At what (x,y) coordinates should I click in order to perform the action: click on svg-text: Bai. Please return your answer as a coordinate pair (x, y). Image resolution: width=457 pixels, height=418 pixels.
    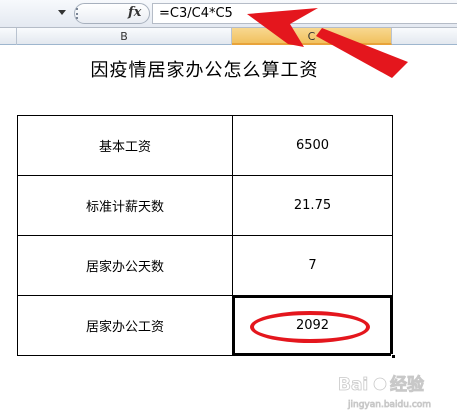
    Looking at the image, I should click on (353, 385).